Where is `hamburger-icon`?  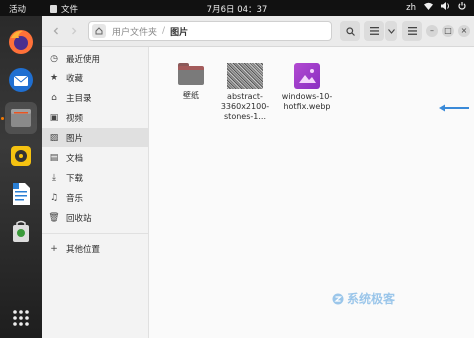 hamburger-icon is located at coordinates (412, 31).